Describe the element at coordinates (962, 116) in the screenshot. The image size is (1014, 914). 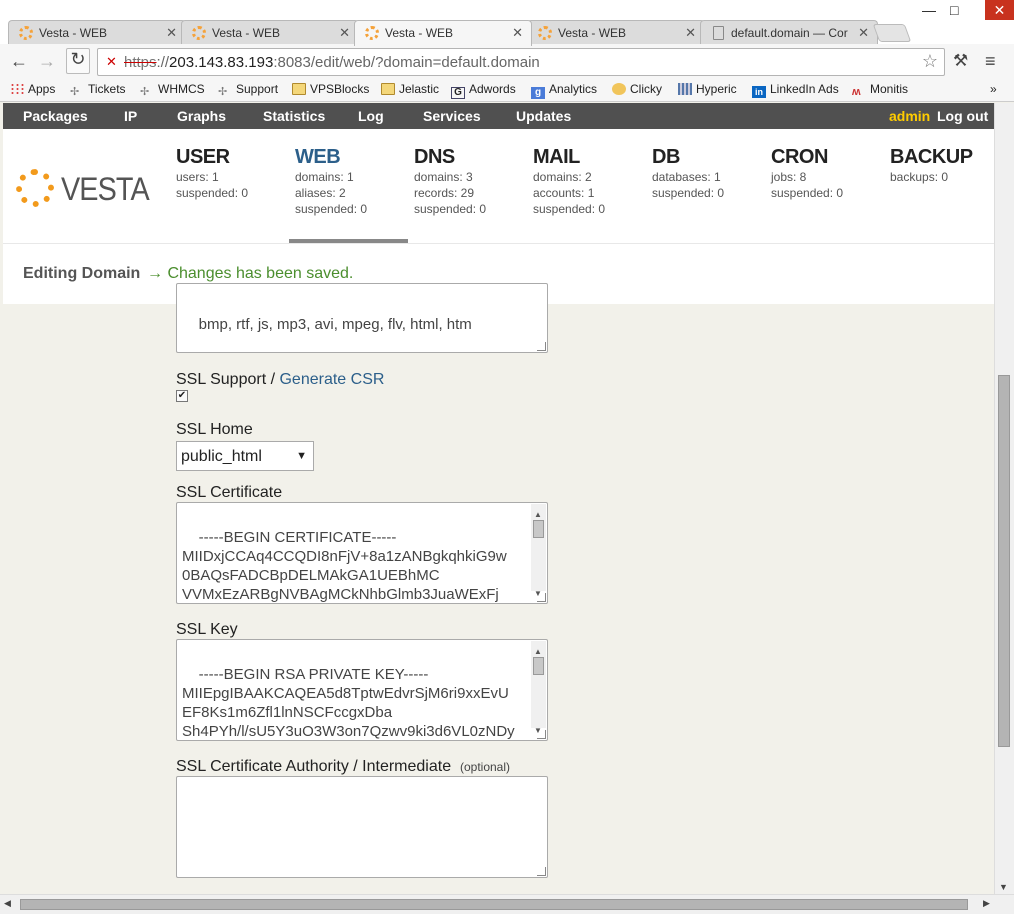
I see `logout-link: Log out` at that location.